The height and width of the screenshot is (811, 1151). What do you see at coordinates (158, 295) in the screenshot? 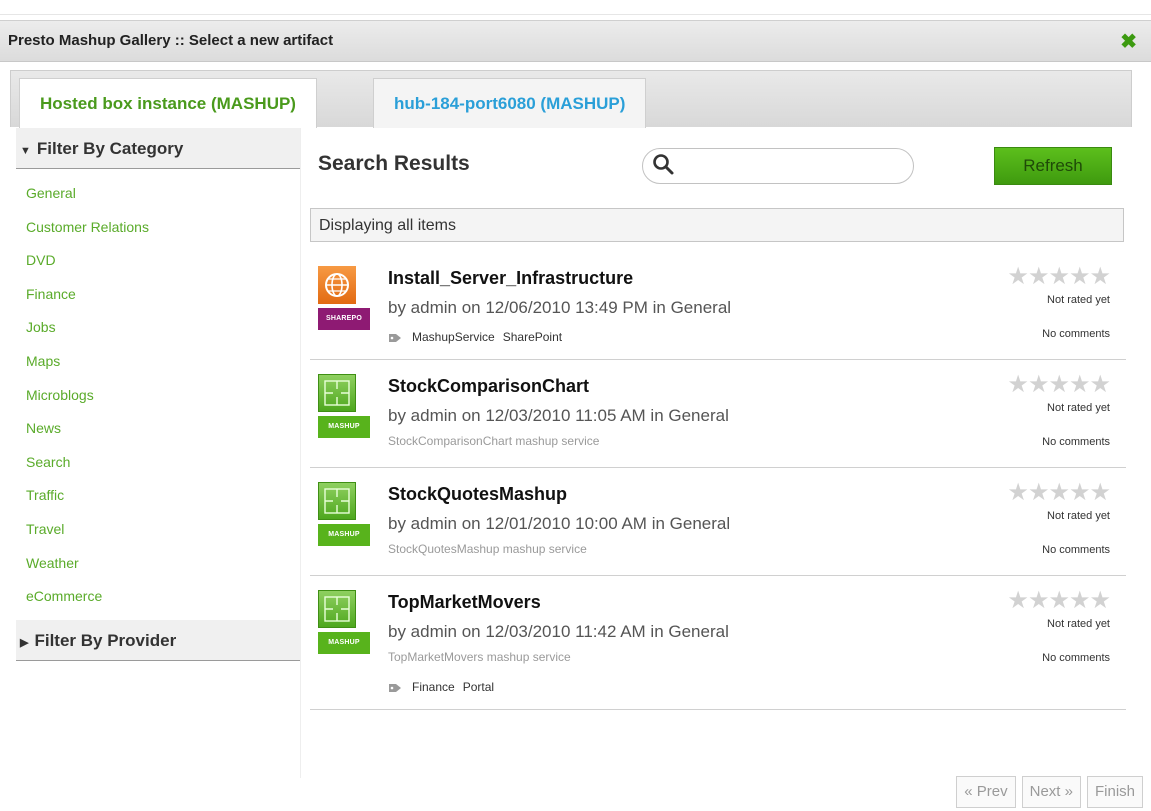
I see `category-item-finance: Finance` at bounding box center [158, 295].